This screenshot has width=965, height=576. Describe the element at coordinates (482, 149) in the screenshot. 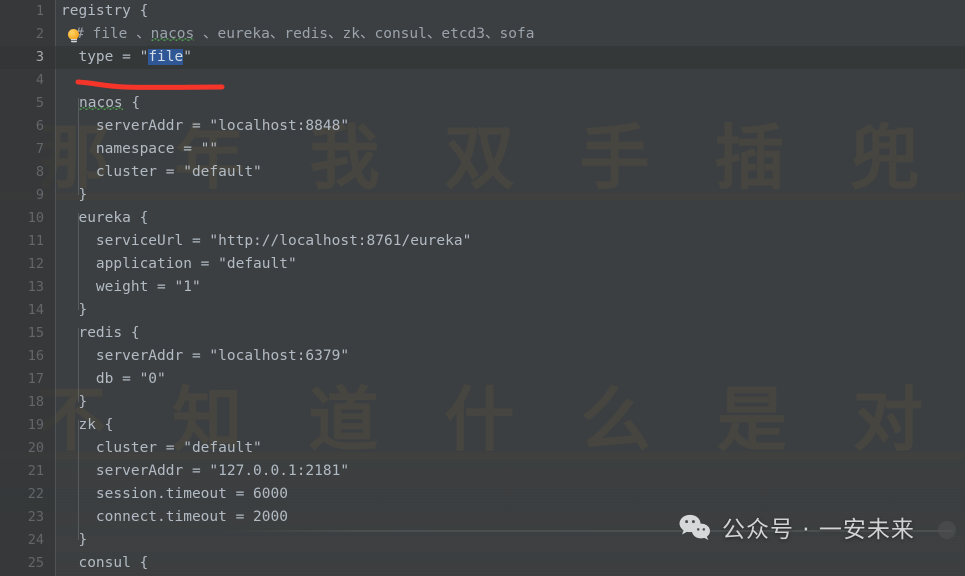

I see `code-line: 7 namespace = ""` at that location.